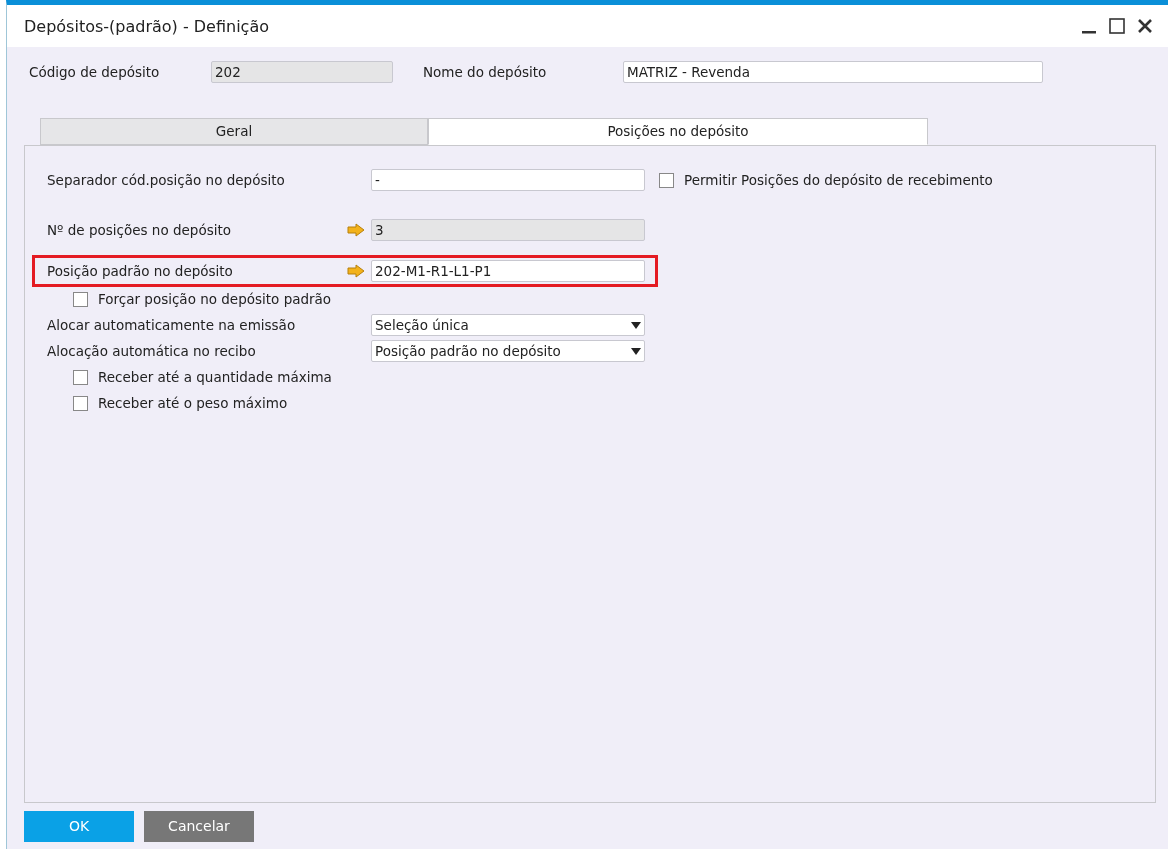  I want to click on input-field: 202-M1-R1-L1-P1, so click(508, 271).